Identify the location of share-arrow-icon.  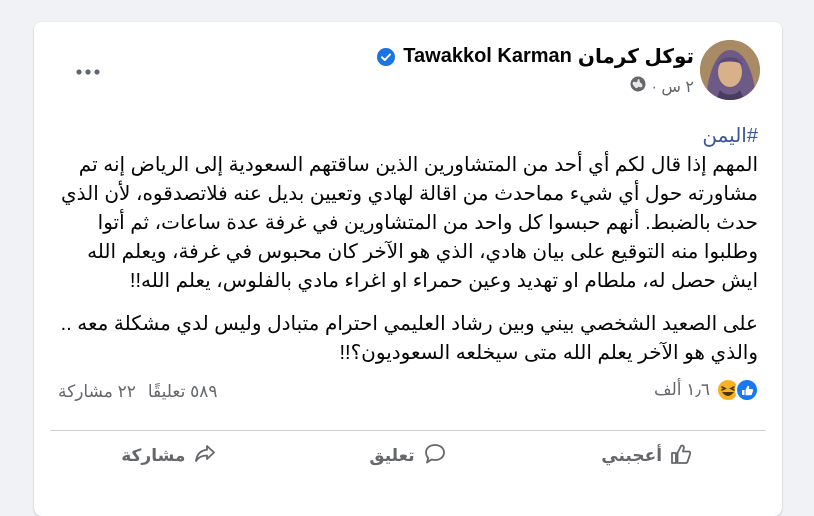
(205, 456).